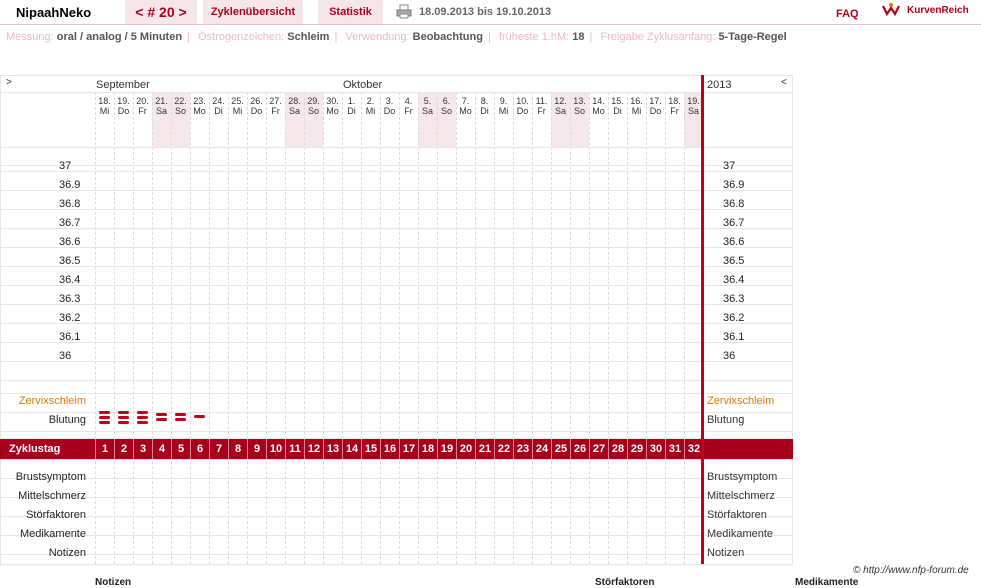 Image resolution: width=981 pixels, height=588 pixels. What do you see at coordinates (465, 449) in the screenshot?
I see `cycle-day-number: 20` at bounding box center [465, 449].